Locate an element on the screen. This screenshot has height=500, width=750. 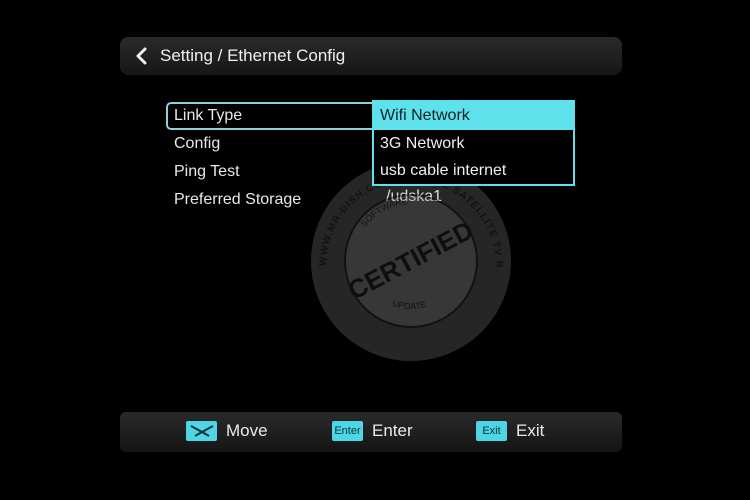
menu-item-config: Config is located at coordinates (281, 144).